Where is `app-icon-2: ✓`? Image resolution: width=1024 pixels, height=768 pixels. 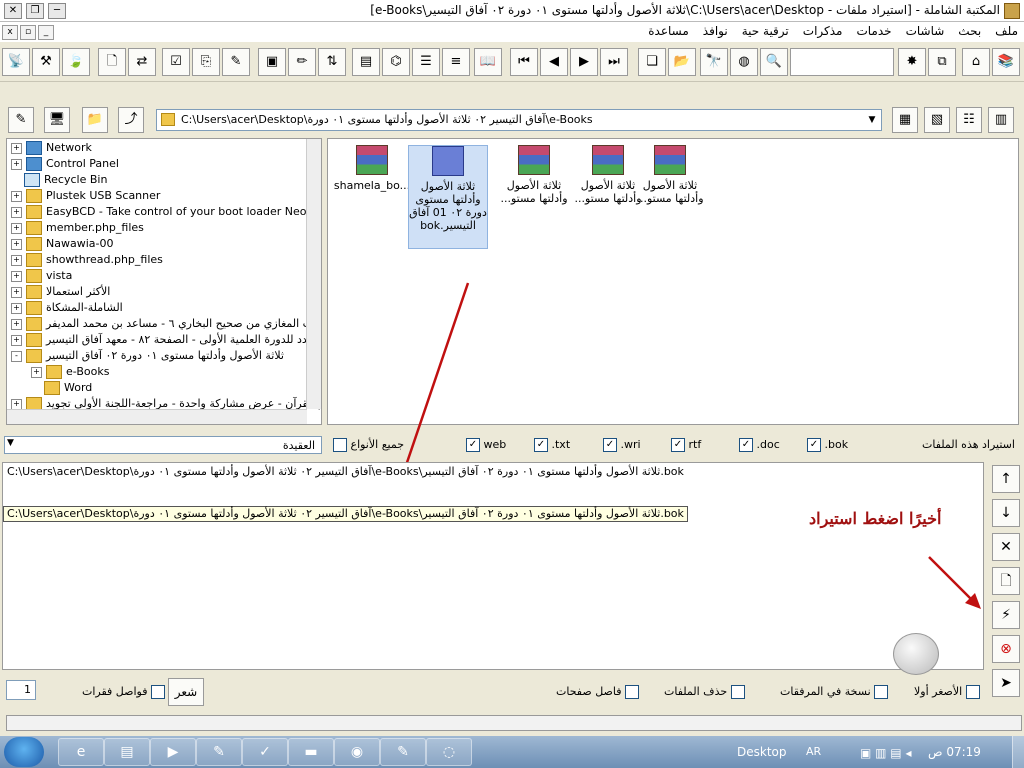 app-icon-2: ✓ is located at coordinates (265, 752).